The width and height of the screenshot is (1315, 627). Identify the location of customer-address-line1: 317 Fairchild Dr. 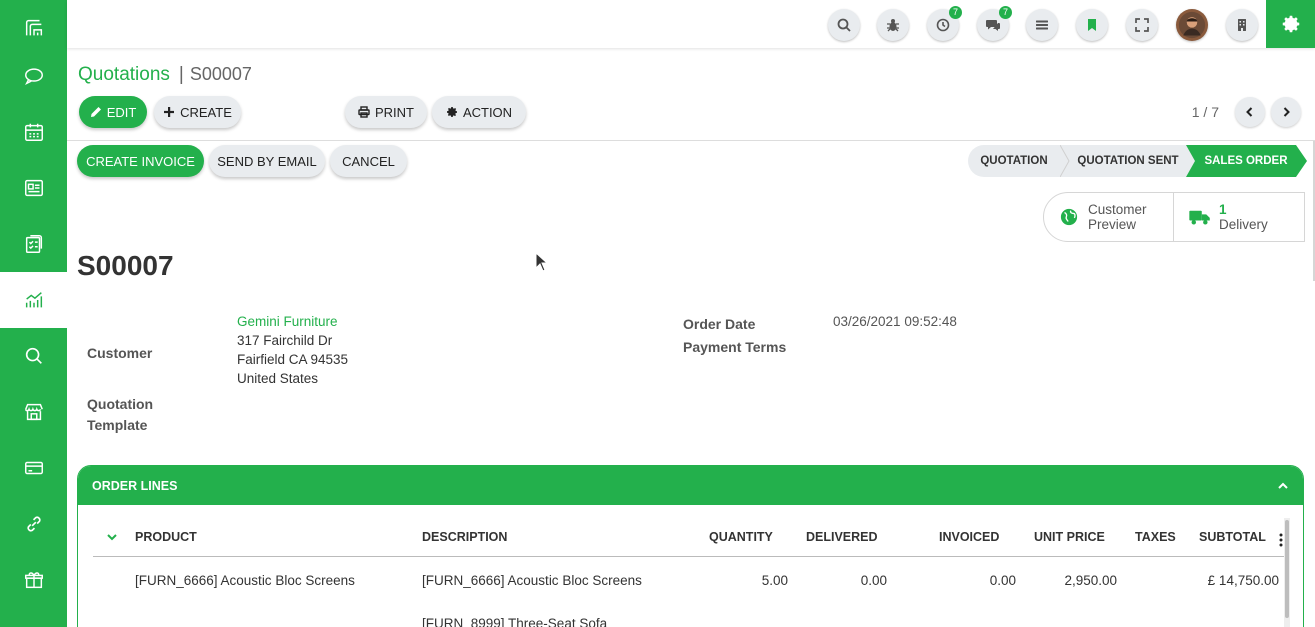
(285, 340).